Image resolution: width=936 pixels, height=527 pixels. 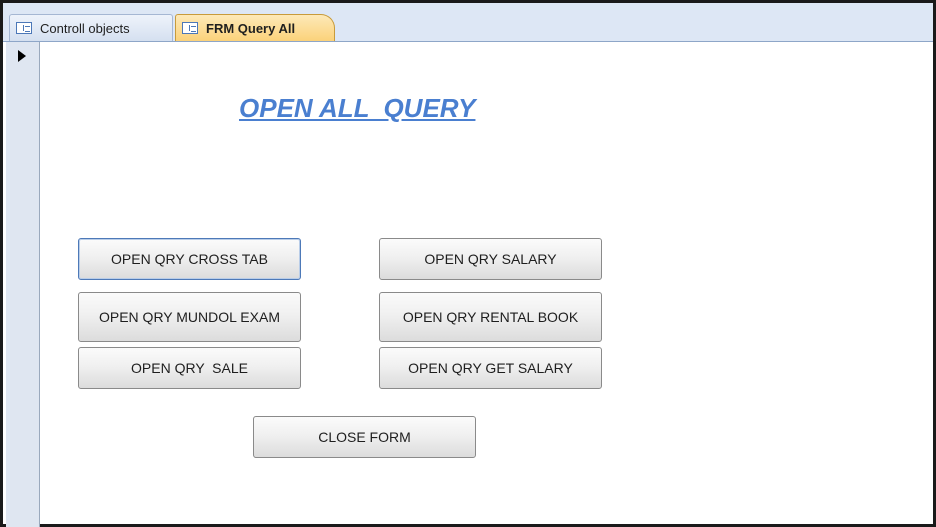 I want to click on form-title: OPEN ALL QUERY, so click(x=357, y=108).